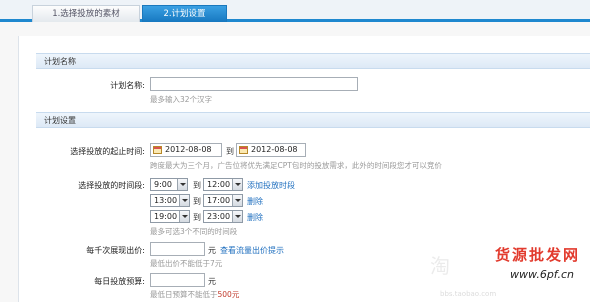 This screenshot has width=590, height=302. I want to click on watermark-url: www.6pf.cn, so click(542, 274).